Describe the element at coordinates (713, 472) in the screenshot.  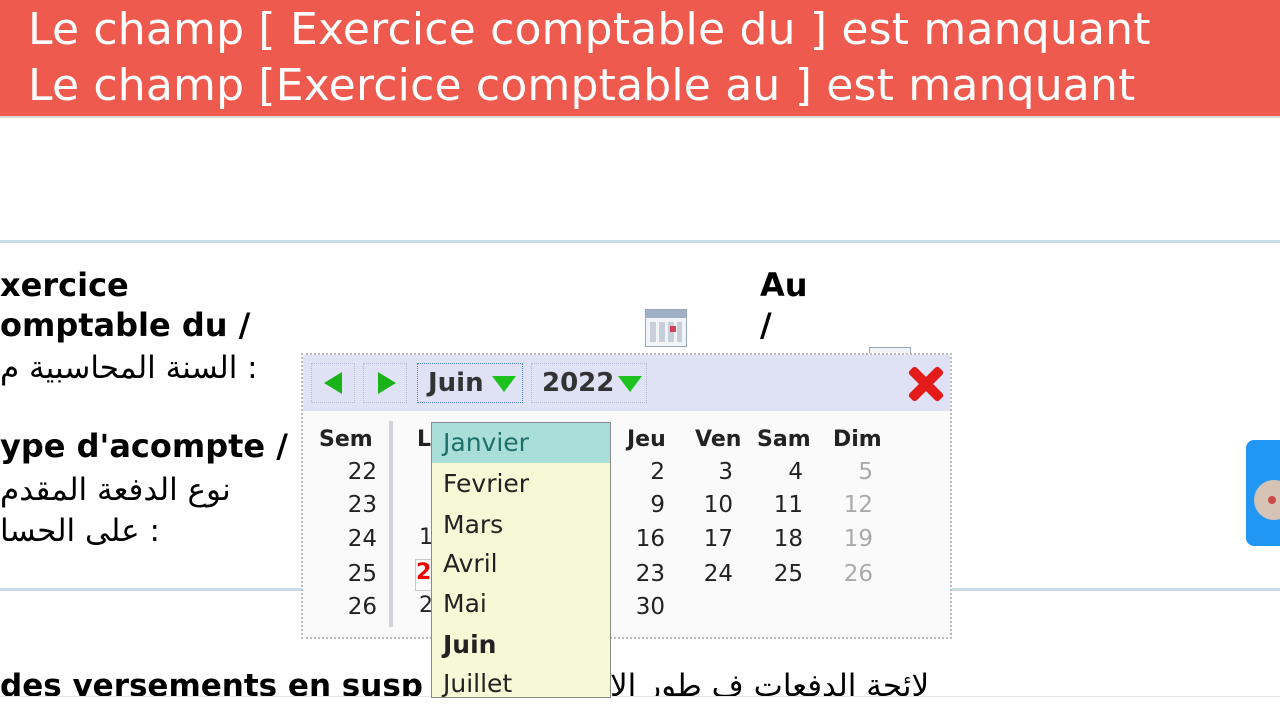
I see `day-cell: 3` at that location.